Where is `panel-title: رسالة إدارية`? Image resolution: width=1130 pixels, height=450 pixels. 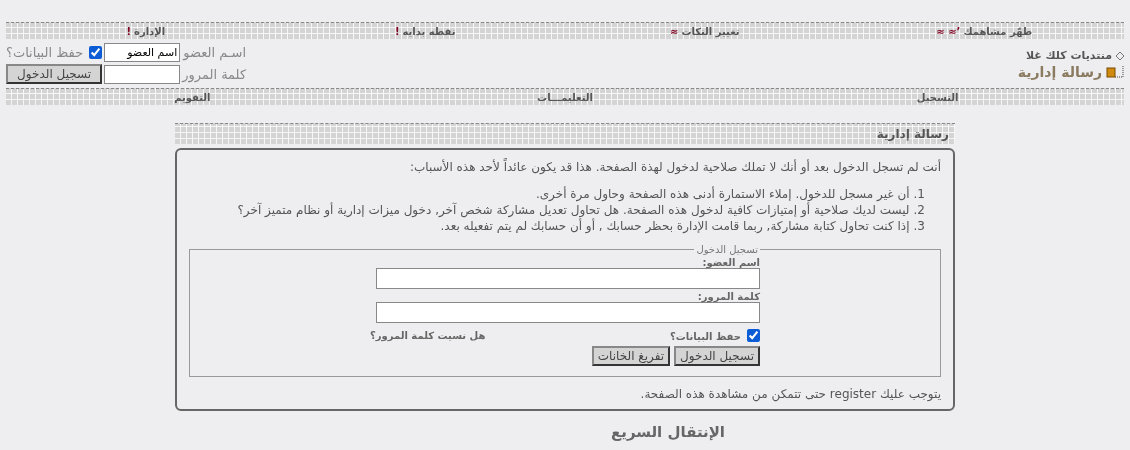 panel-title: رسالة إدارية is located at coordinates (912, 134).